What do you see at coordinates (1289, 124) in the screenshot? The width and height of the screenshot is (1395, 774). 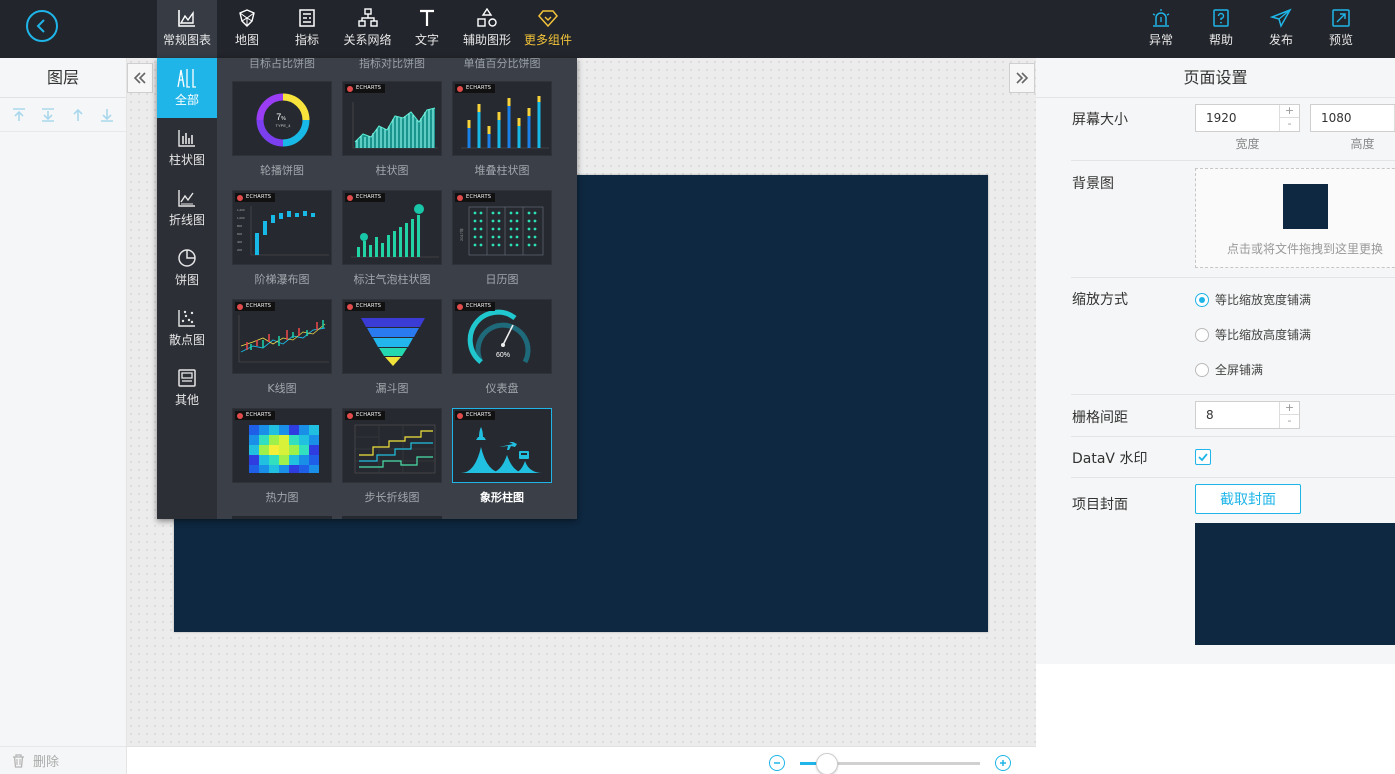 I see `width-decrement: -` at bounding box center [1289, 124].